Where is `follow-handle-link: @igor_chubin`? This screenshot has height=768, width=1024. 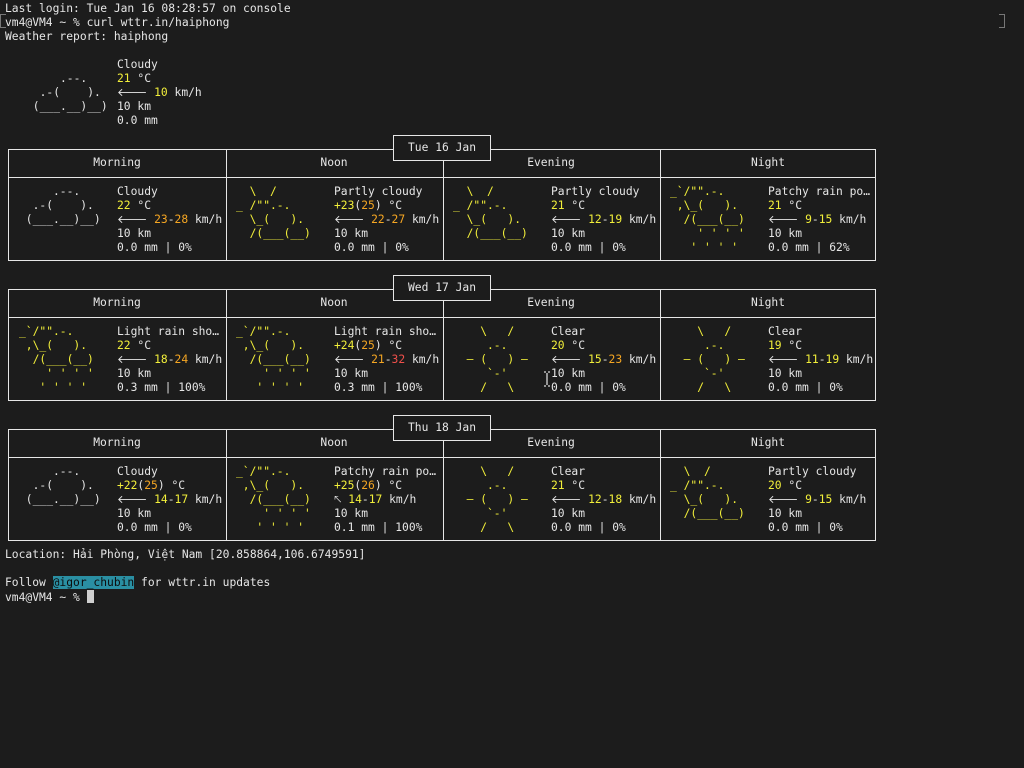 follow-handle-link: @igor_chubin is located at coordinates (93, 582).